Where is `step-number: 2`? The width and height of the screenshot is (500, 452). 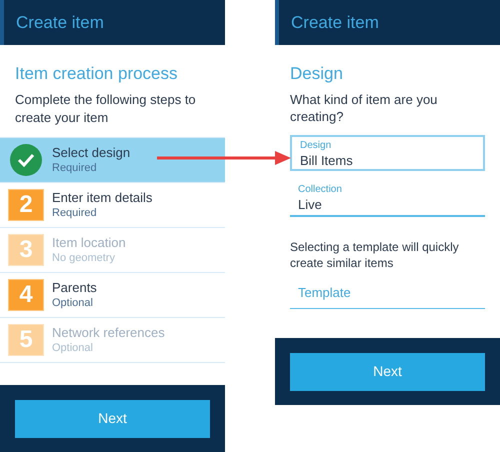
step-number: 2 is located at coordinates (26, 205).